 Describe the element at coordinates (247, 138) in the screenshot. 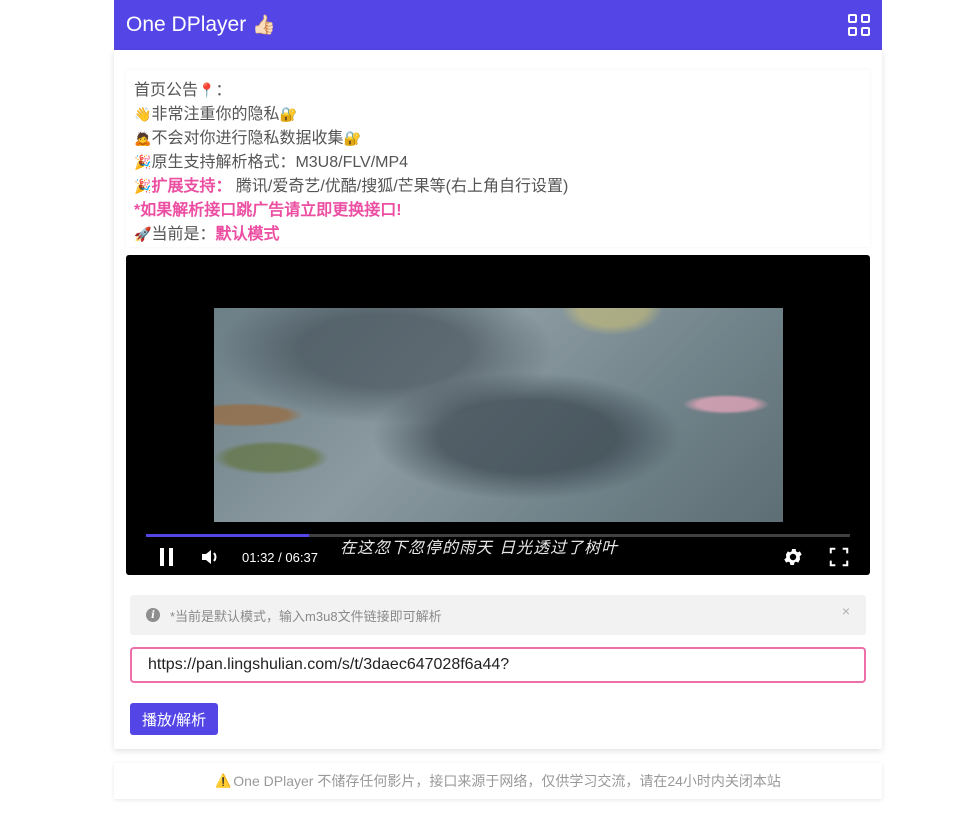

I see `announcement-line-no-collection: 🙇不会对你进行隐私数据收集🔐` at that location.